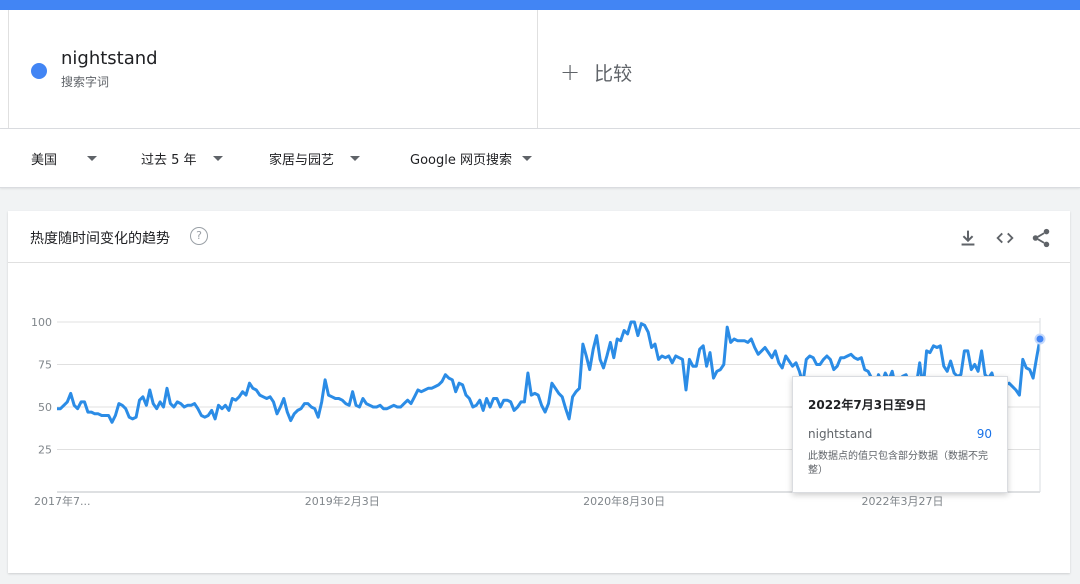 This screenshot has height=584, width=1080. I want to click on tooltip-term: nightstand, so click(840, 434).